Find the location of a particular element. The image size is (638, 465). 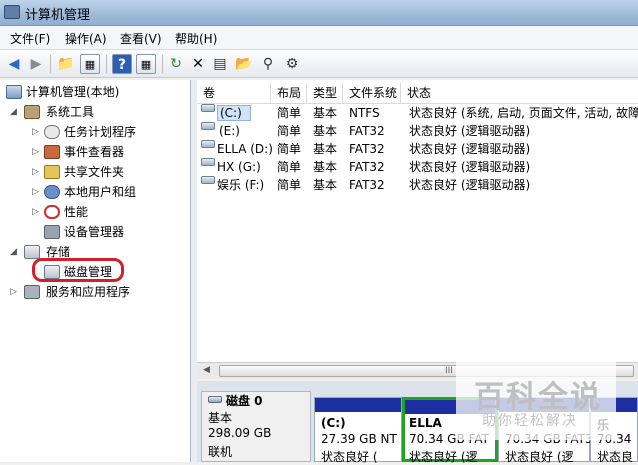

volume-name: HX (G:) is located at coordinates (239, 167).